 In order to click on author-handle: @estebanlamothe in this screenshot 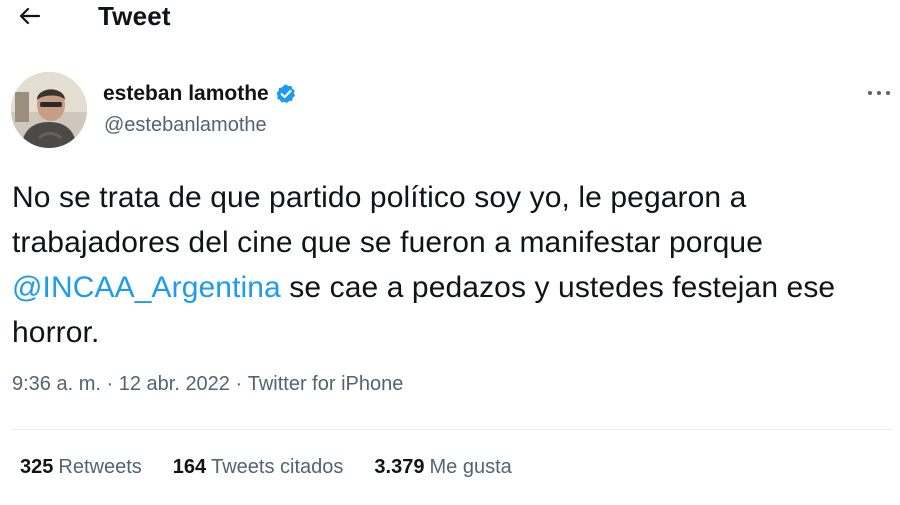, I will do `click(185, 125)`.